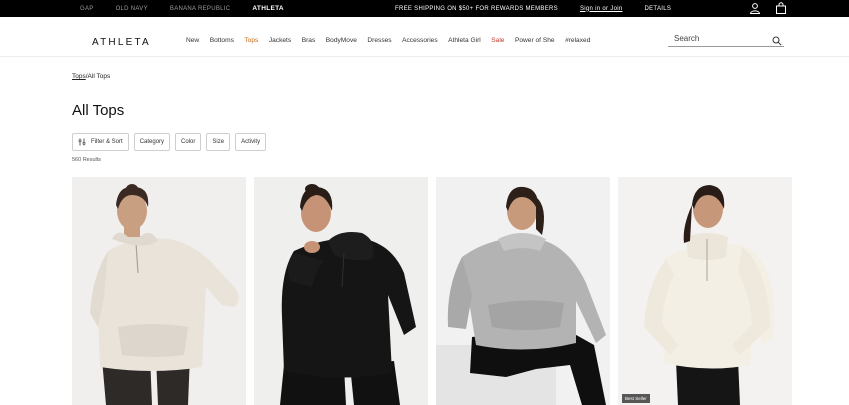  What do you see at coordinates (251, 142) in the screenshot?
I see `filter-activity: Activity` at bounding box center [251, 142].